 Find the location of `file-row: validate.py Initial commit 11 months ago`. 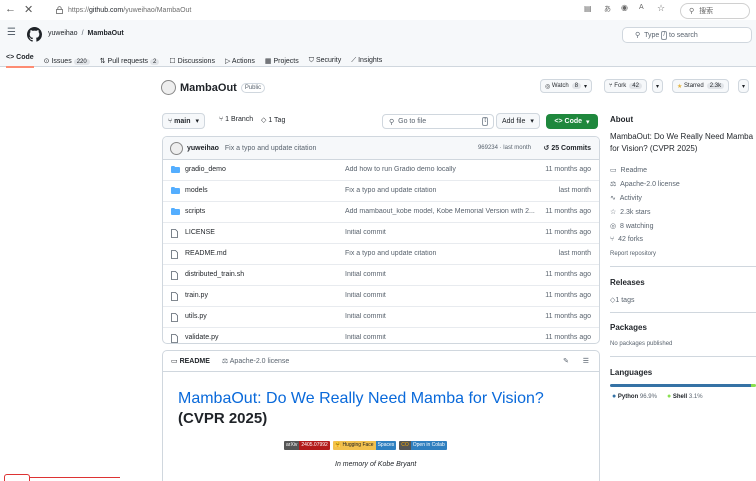

file-row: validate.py Initial commit 11 months ago is located at coordinates (381, 335).